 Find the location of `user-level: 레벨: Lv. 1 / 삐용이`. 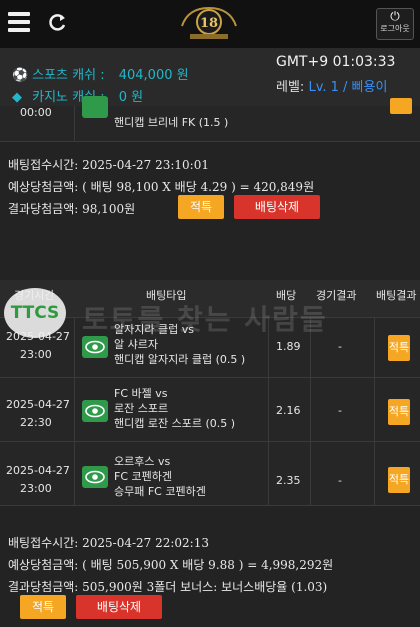

user-level: 레벨: Lv. 1 / 삐용이 is located at coordinates (331, 85).